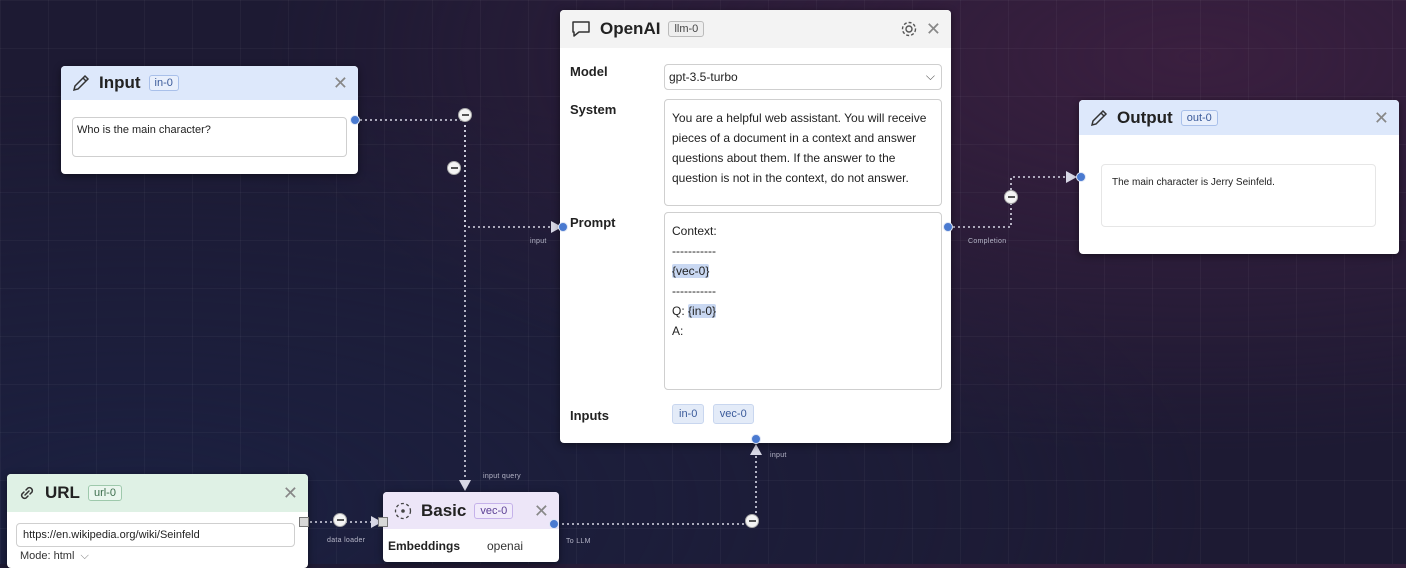 The image size is (1406, 568). Describe the element at coordinates (47, 556) in the screenshot. I see `url-mode-value: Mode: html` at that location.